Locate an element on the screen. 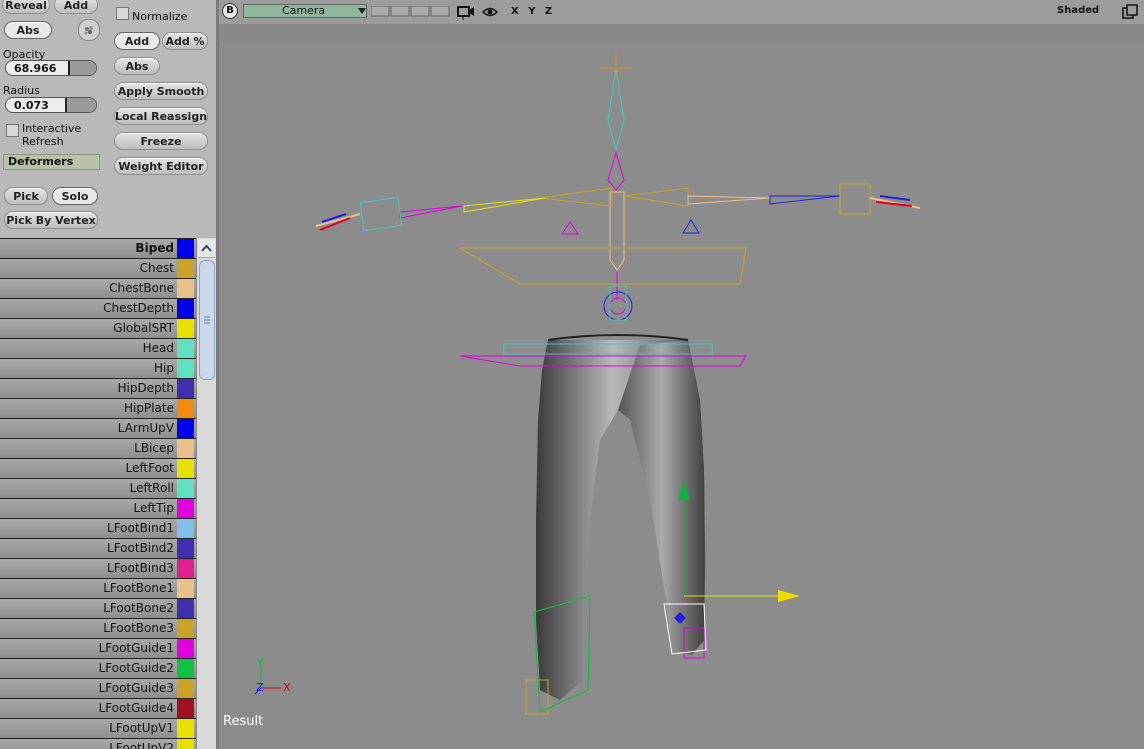 The image size is (1144, 749). interactive-refresh-label: Interactive Refresh is located at coordinates (52, 135).